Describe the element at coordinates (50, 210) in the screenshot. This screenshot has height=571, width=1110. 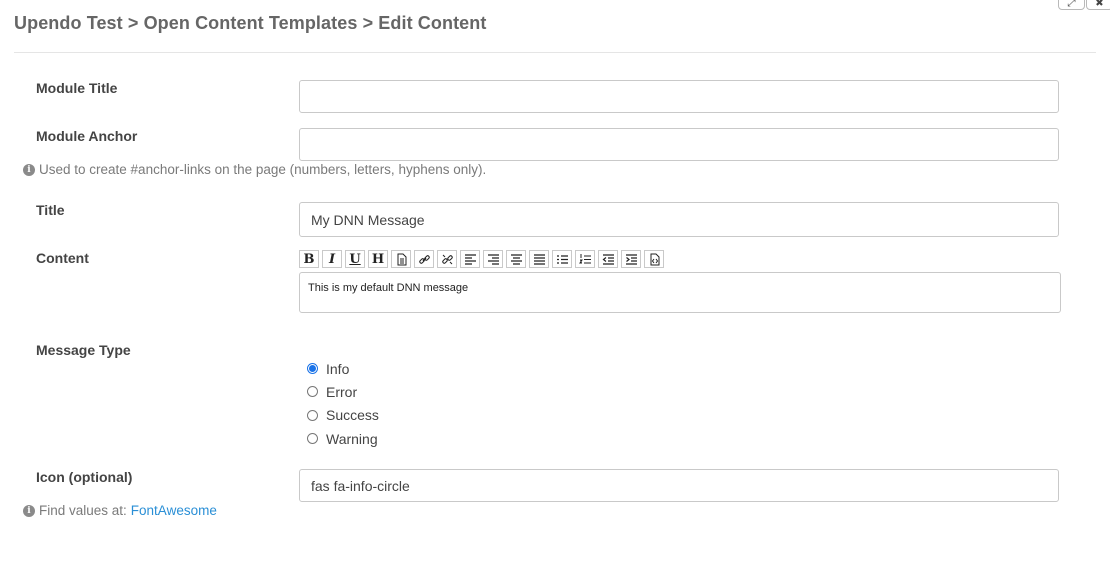
I see `title-label: Title` at that location.